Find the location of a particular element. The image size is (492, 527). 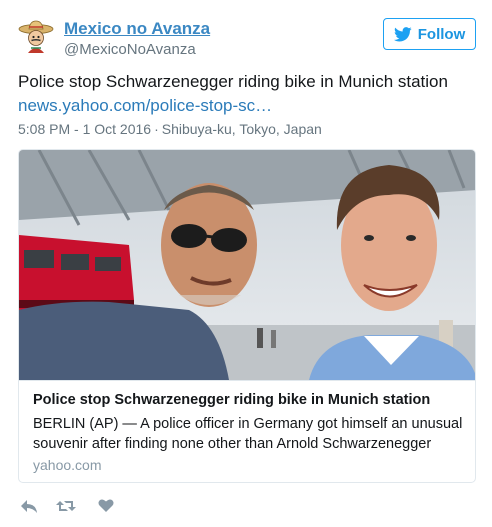

follow-button: Follow is located at coordinates (429, 34).